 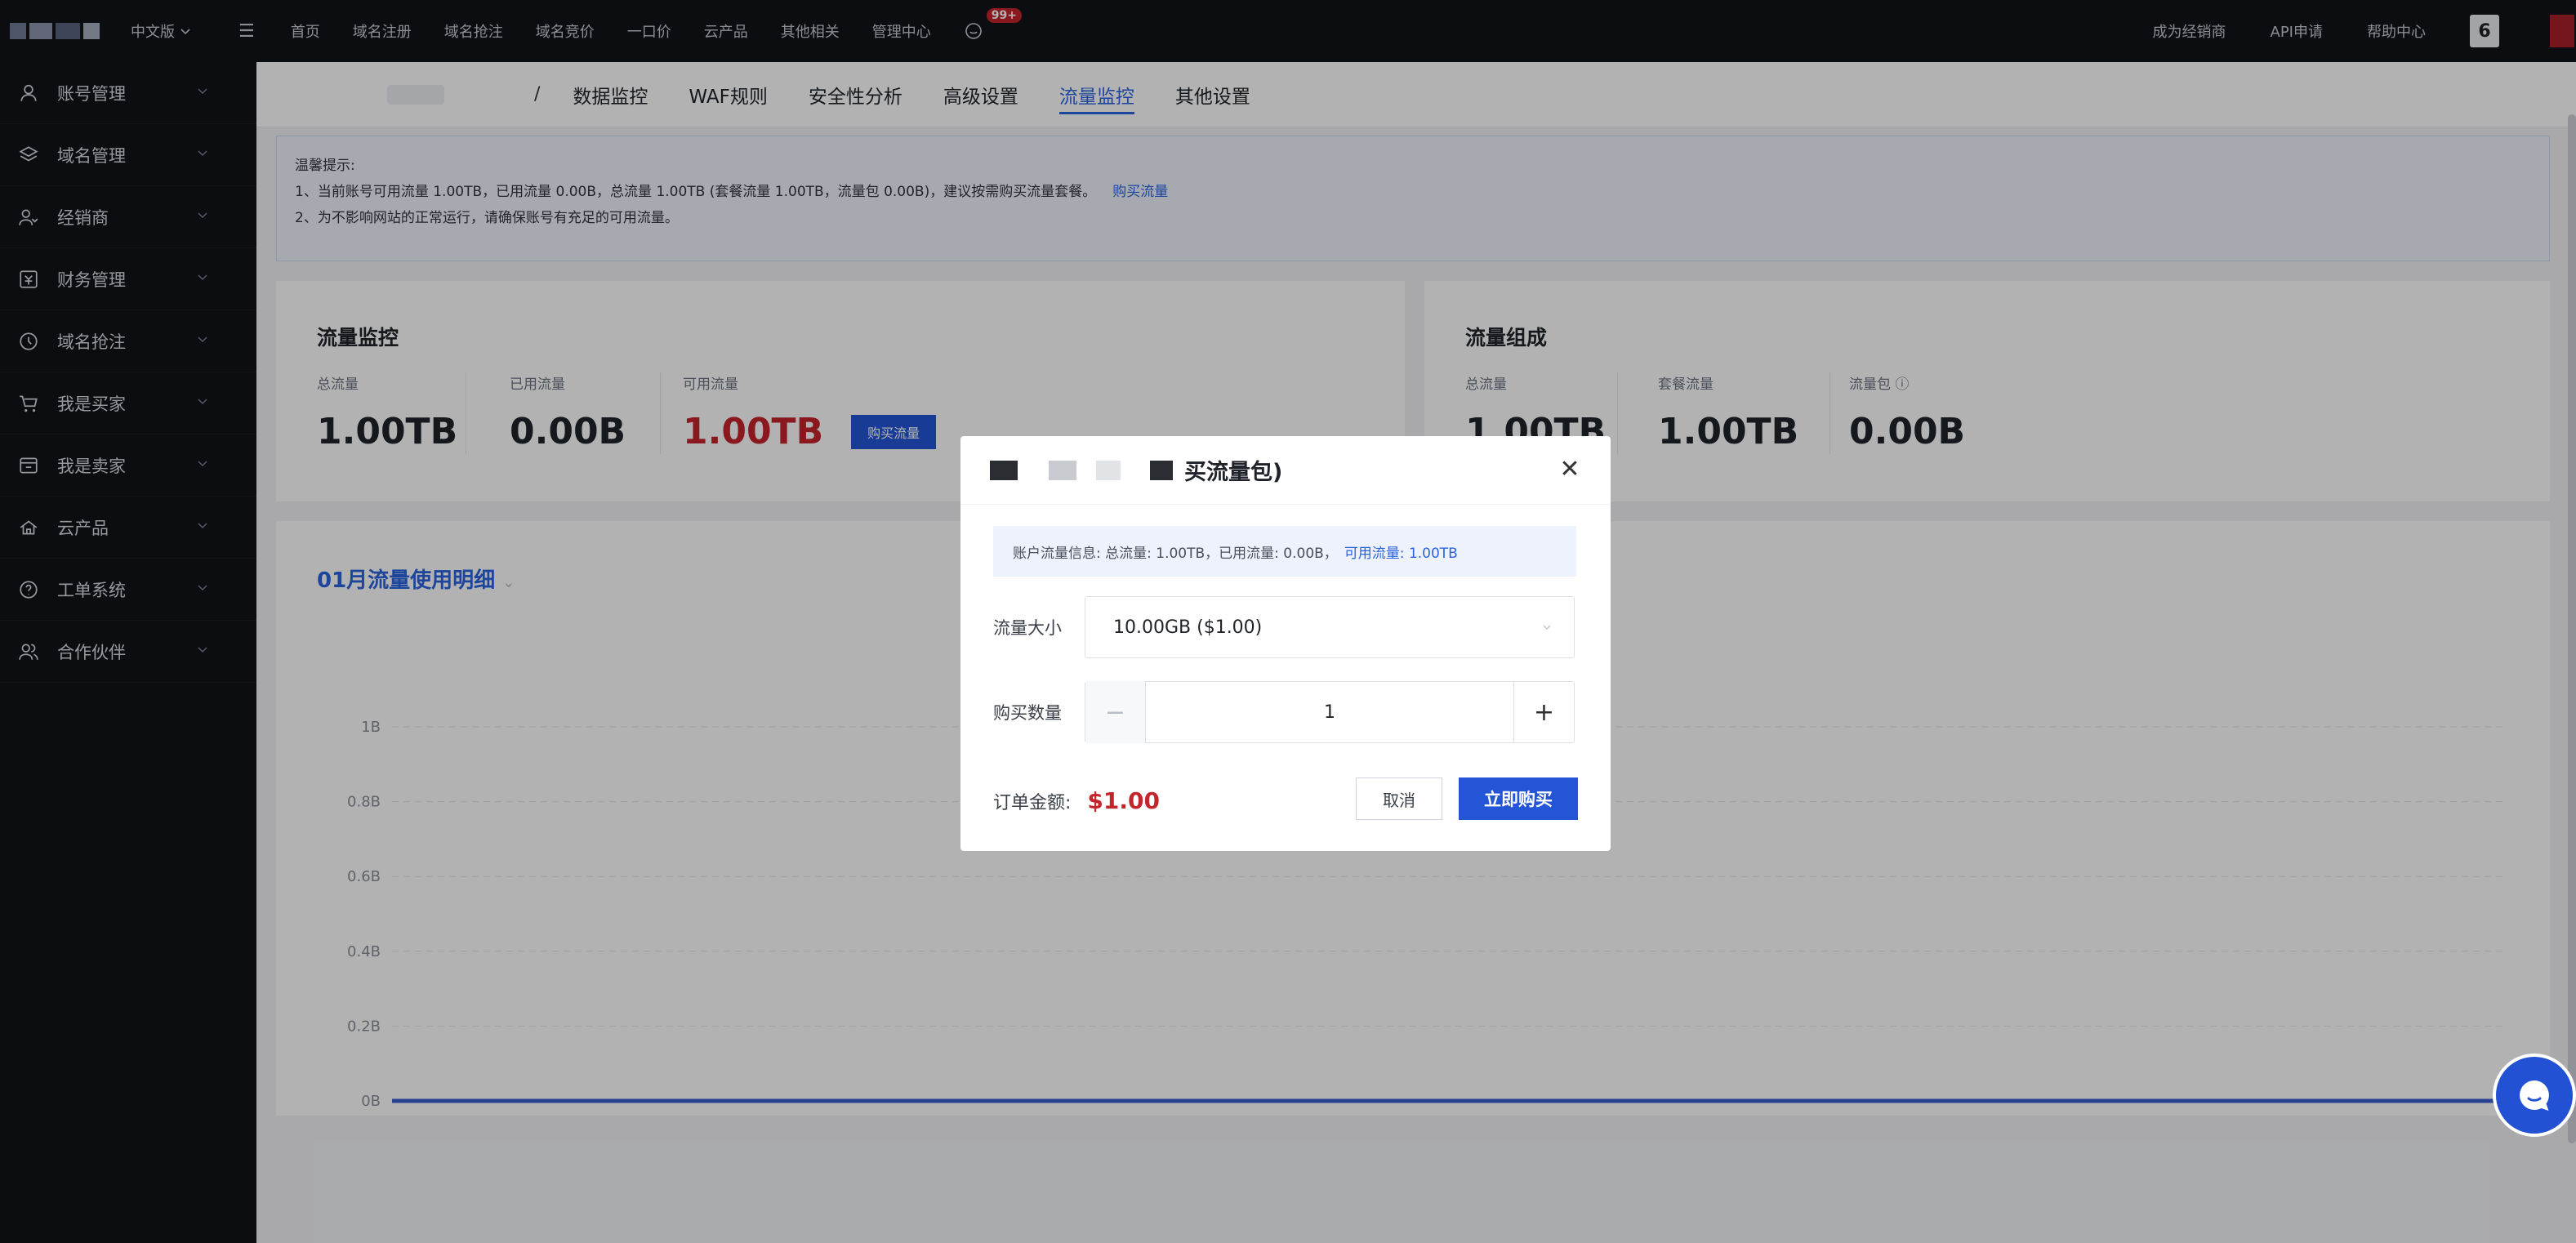 I want to click on chat-button, so click(x=2534, y=1095).